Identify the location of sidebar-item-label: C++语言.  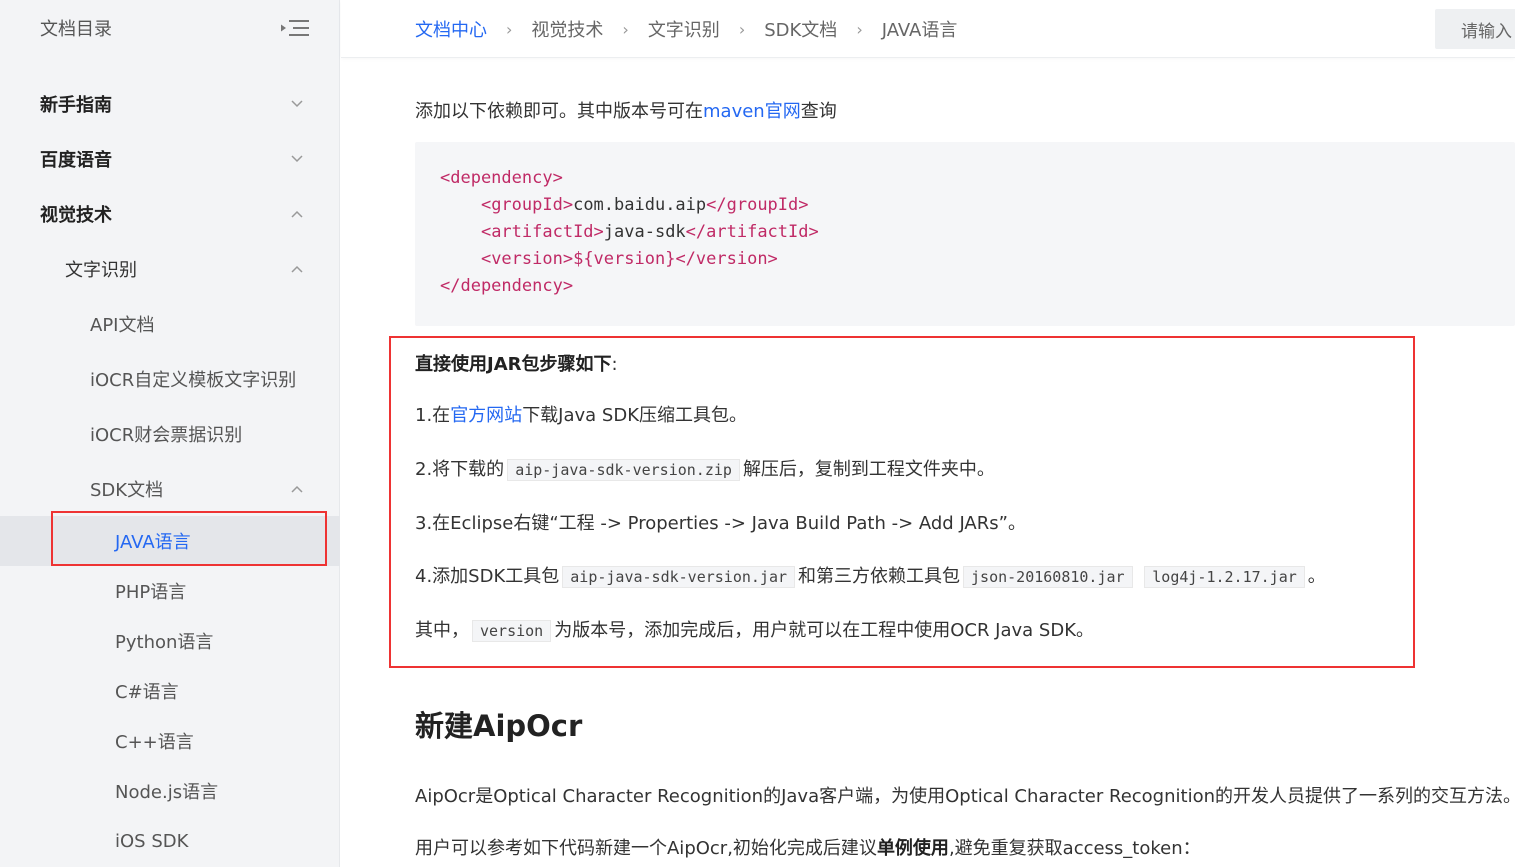
(154, 742).